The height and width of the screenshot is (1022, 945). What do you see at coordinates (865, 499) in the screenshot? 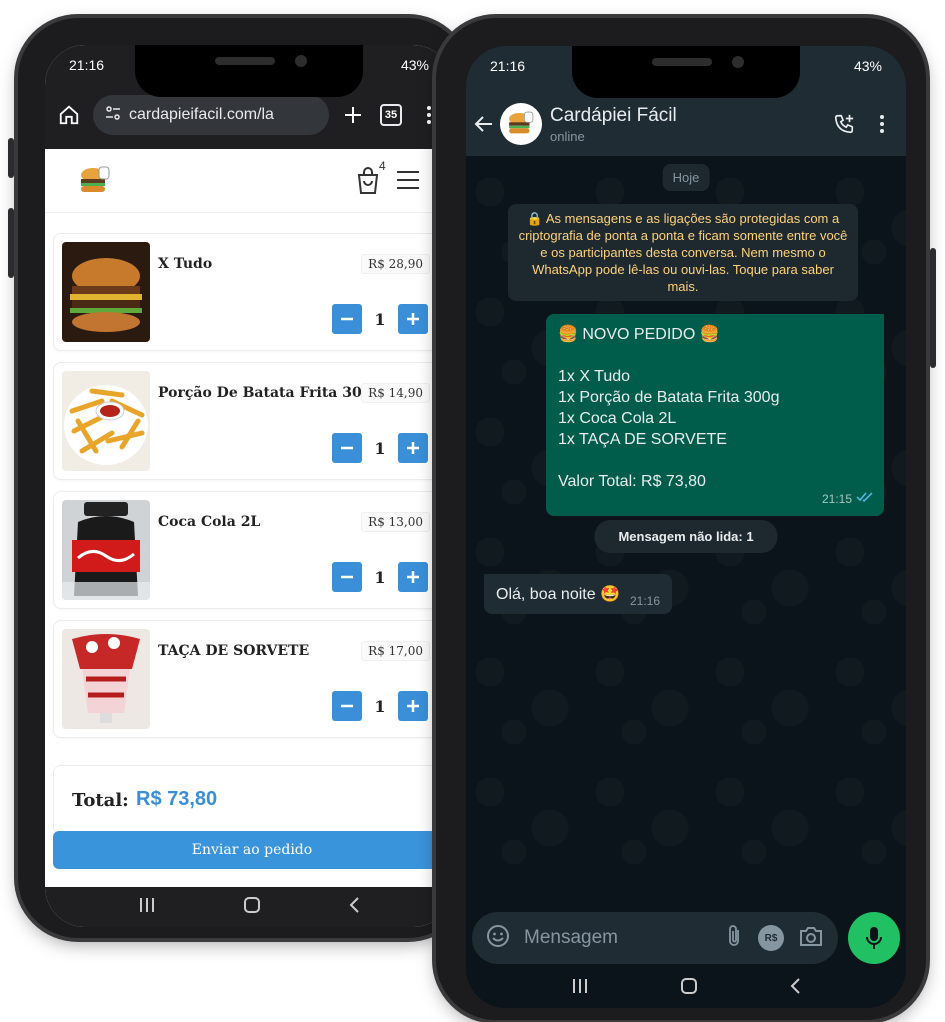
I see `read-ticks-icon` at bounding box center [865, 499].